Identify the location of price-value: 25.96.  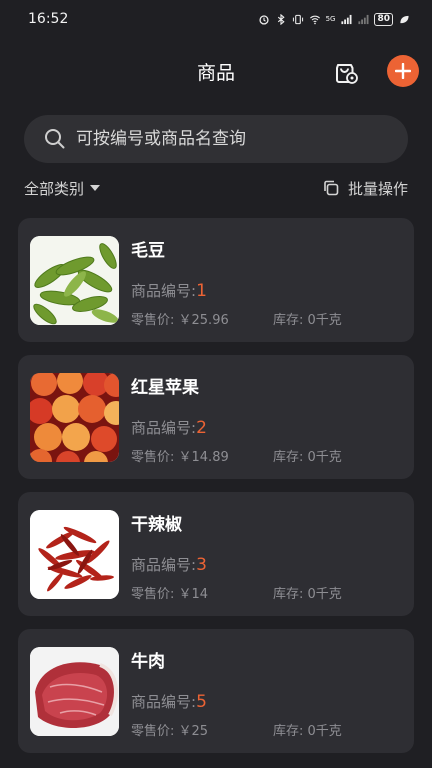
(210, 320).